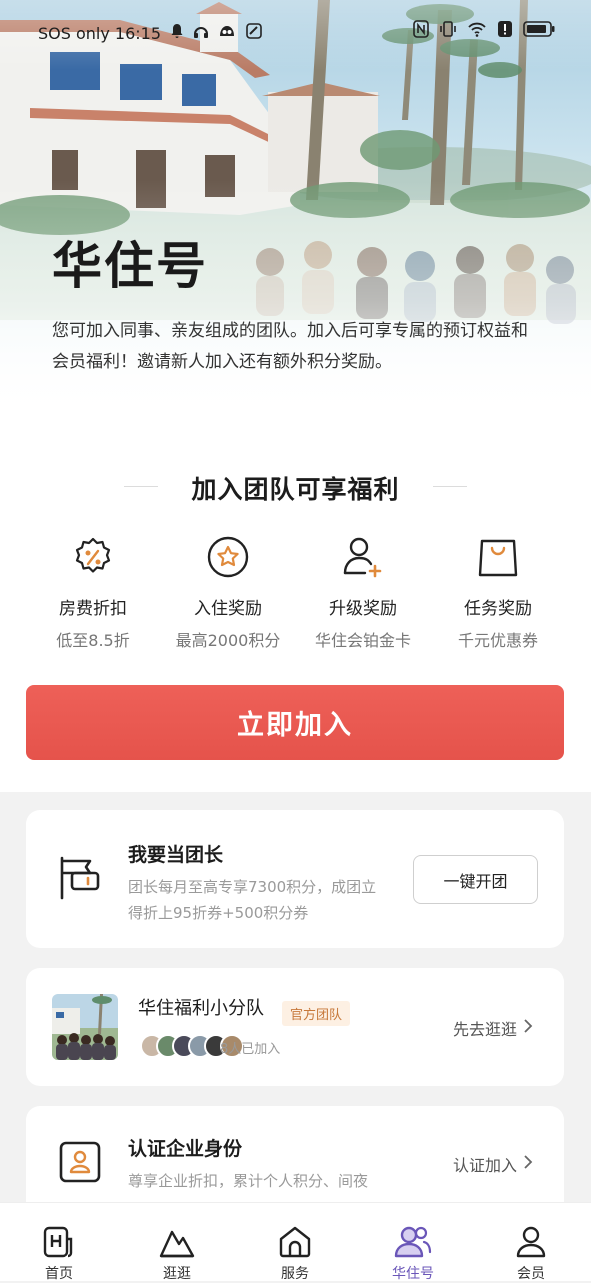  What do you see at coordinates (85, 1027) in the screenshot?
I see `team-thumbnail` at bounding box center [85, 1027].